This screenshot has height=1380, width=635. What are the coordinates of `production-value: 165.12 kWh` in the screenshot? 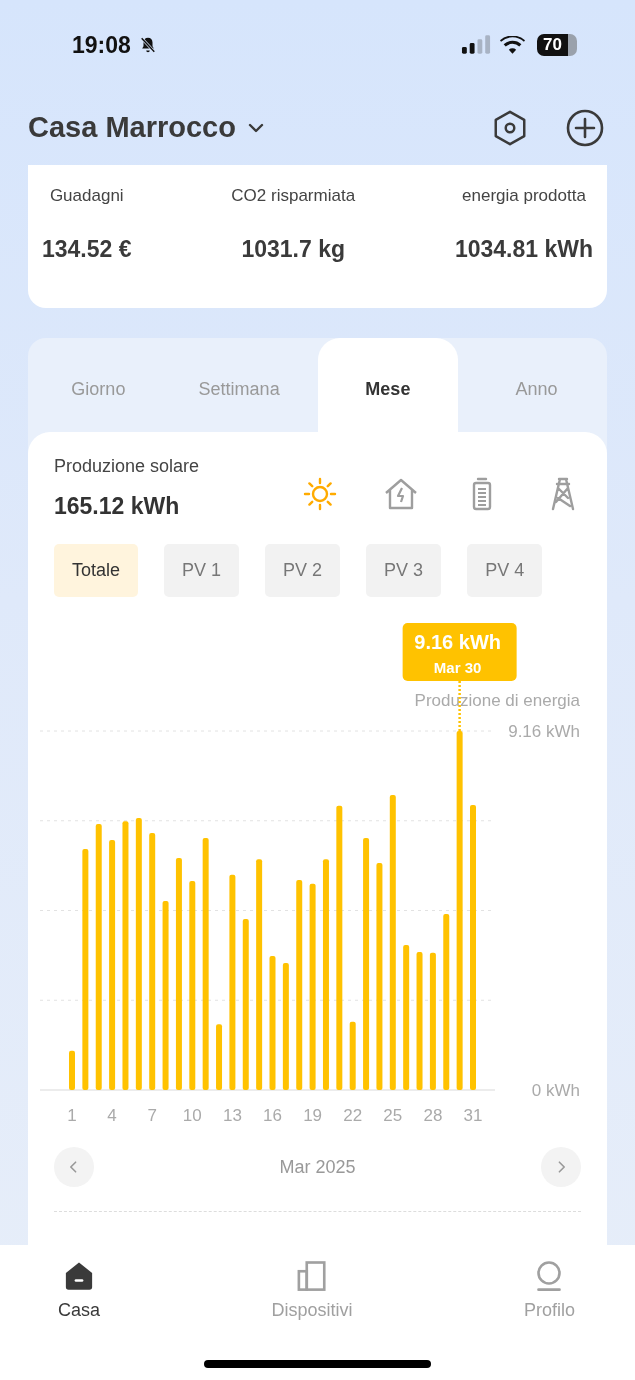 It's located at (117, 506).